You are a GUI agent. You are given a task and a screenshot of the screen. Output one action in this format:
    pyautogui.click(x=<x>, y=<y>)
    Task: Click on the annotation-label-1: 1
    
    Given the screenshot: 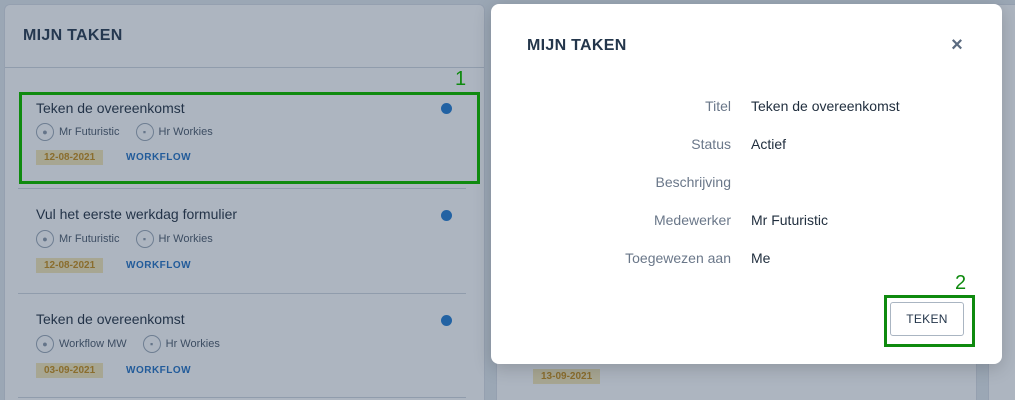 What is the action you would take?
    pyautogui.click(x=461, y=79)
    